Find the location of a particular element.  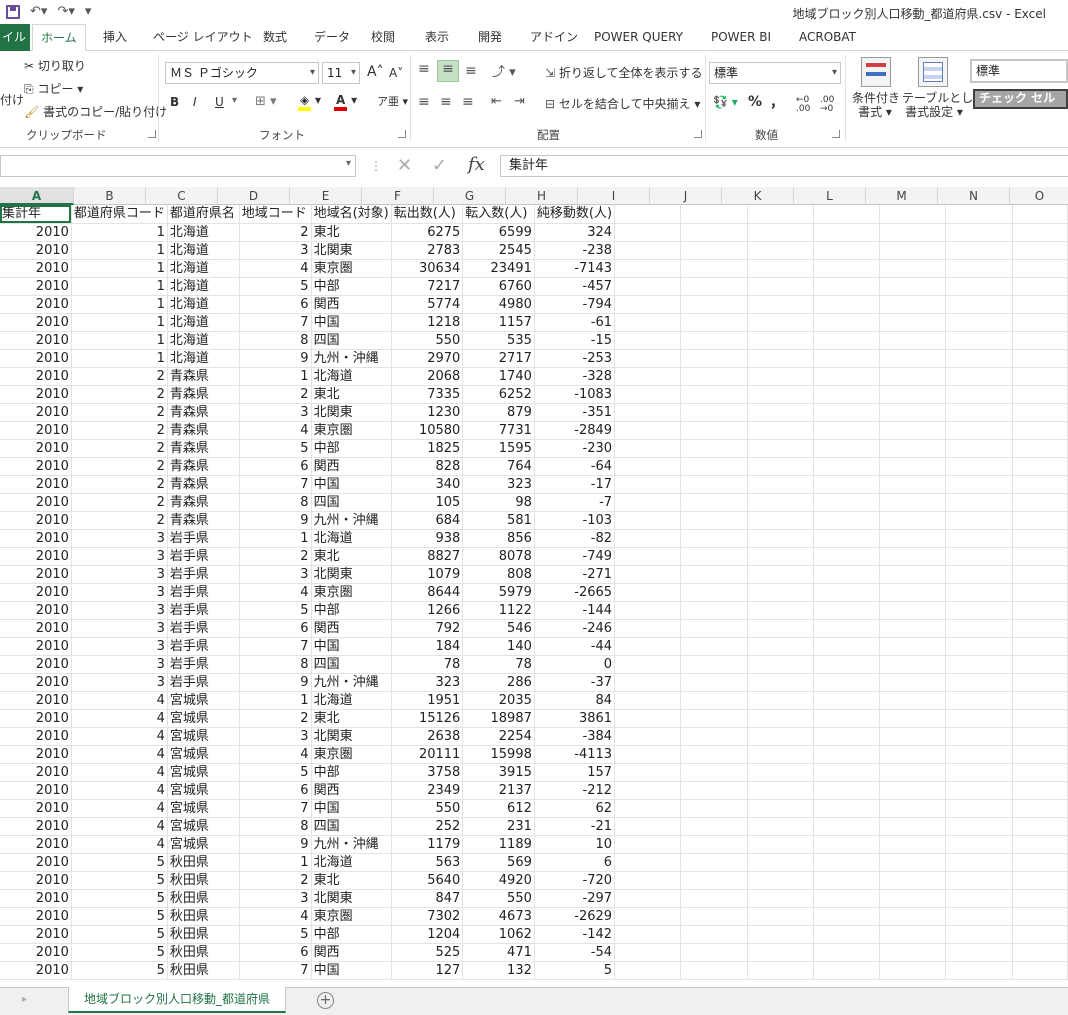

cell: 1230 is located at coordinates (427, 412).